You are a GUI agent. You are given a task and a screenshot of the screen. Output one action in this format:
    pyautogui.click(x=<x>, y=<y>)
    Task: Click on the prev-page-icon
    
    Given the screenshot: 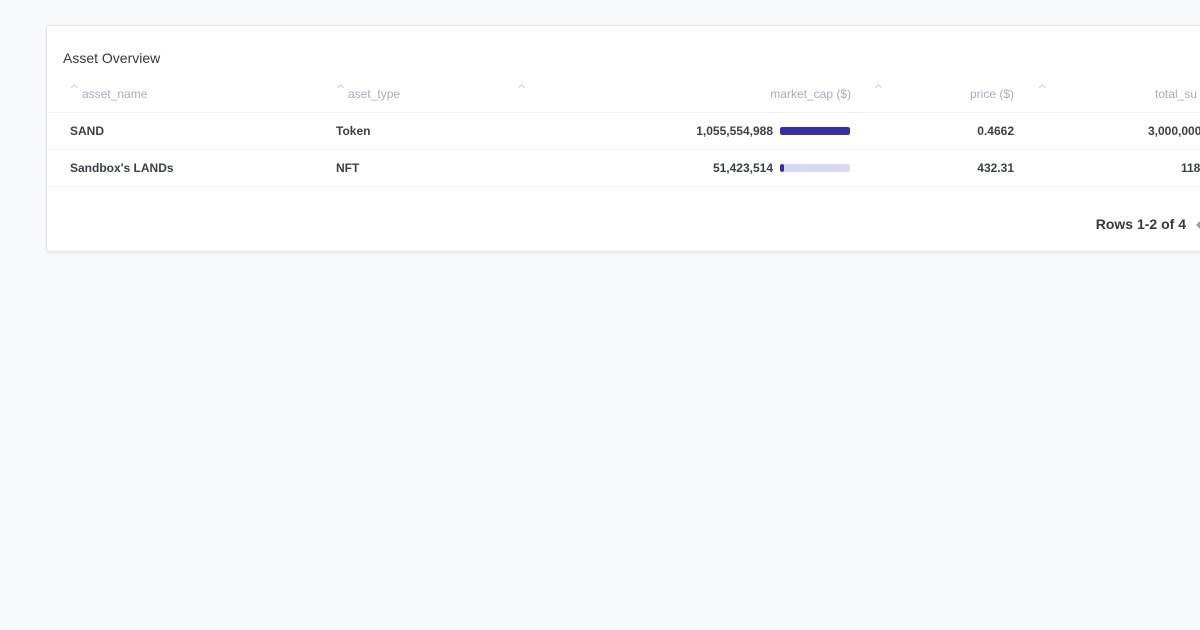 What is the action you would take?
    pyautogui.click(x=1198, y=225)
    